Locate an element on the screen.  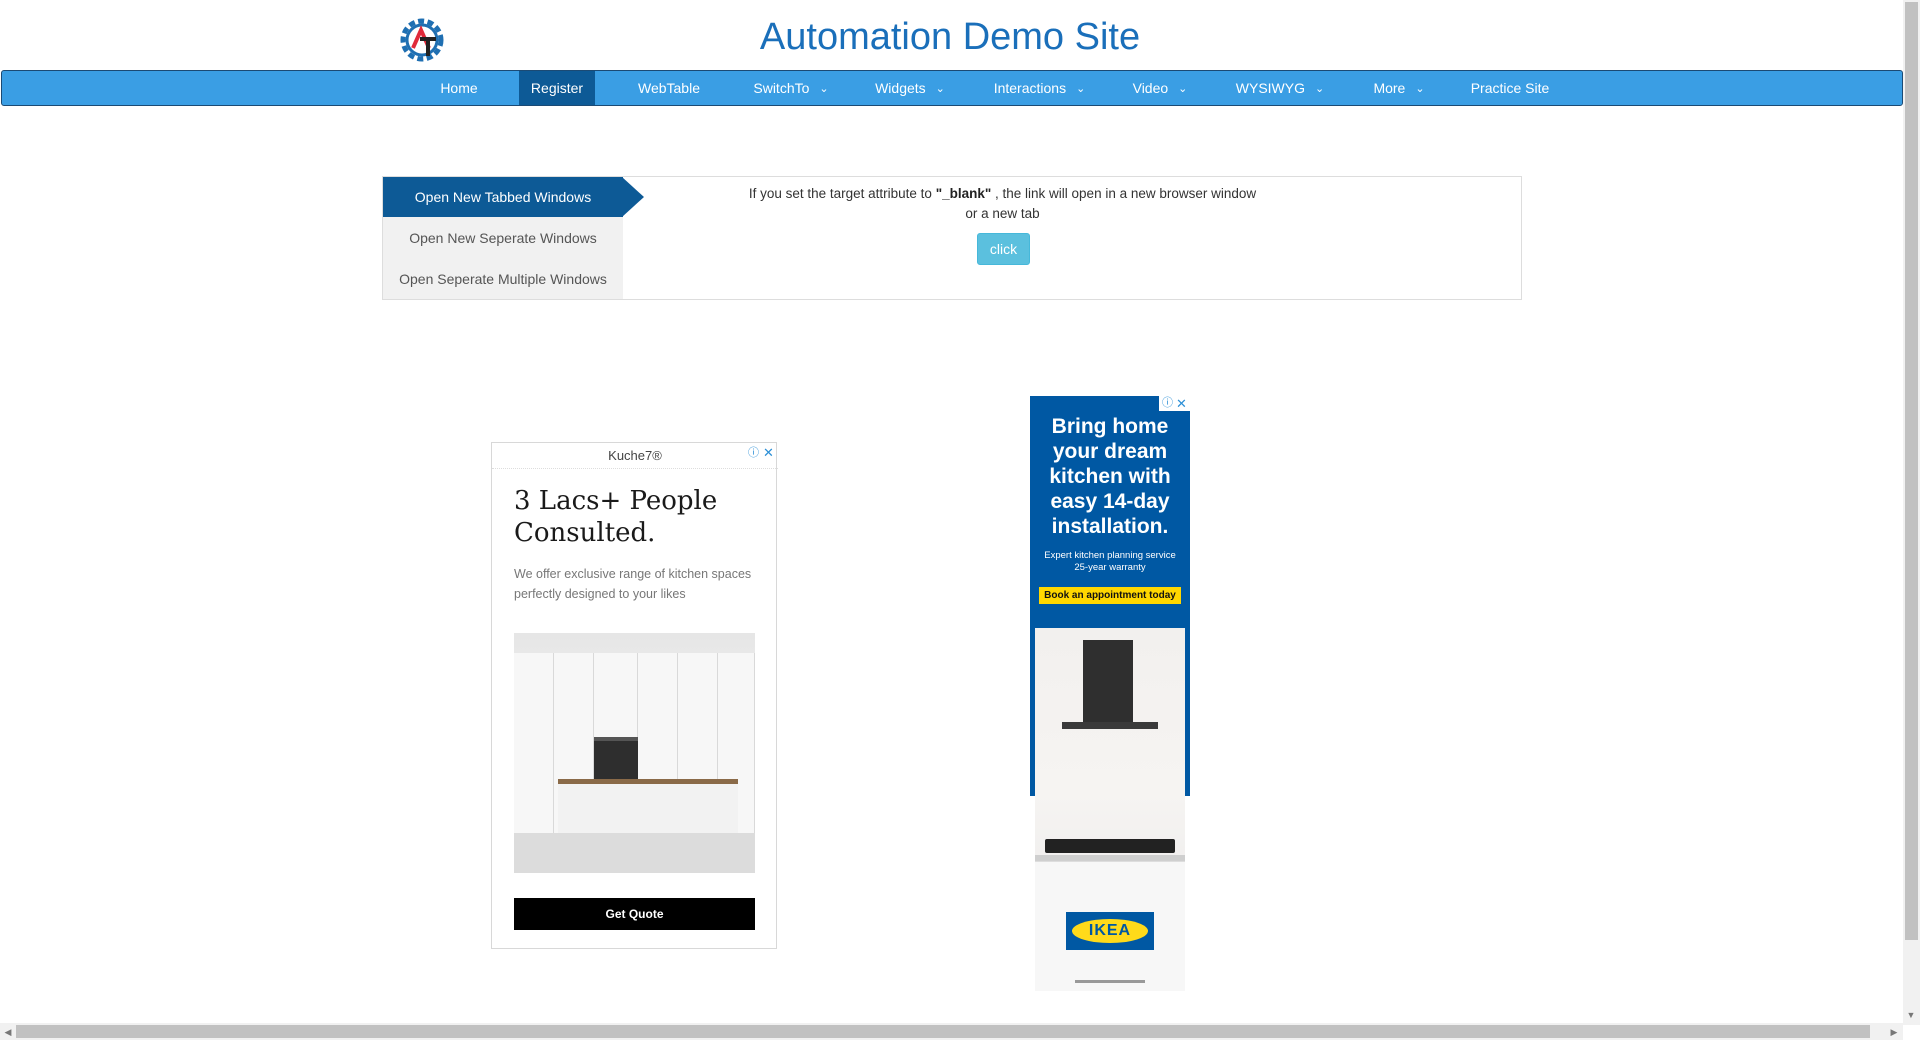
scroll-left-arrow-icon: ◀ is located at coordinates (8, 1032).